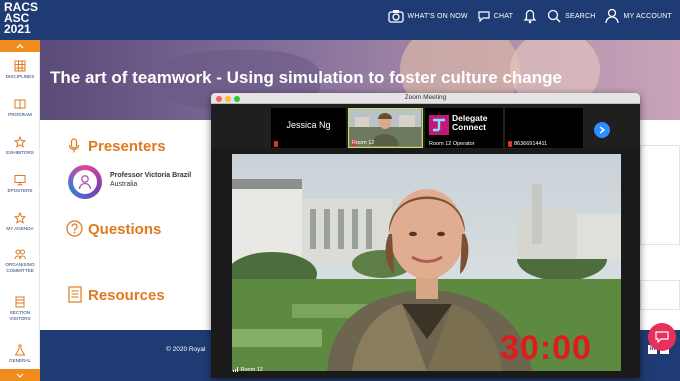 This screenshot has width=680, height=381. Describe the element at coordinates (20, 104) in the screenshot. I see `book-icon` at that location.